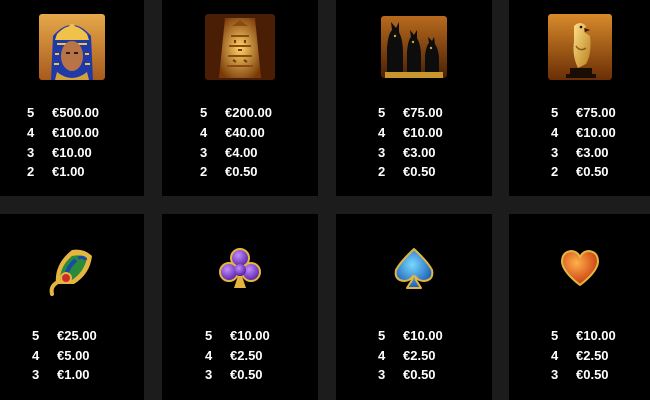  Describe the element at coordinates (240, 98) in the screenshot. I see `paytable-cell-tablet: 5 €200.00 4 €40.00 3 €4.00 2 €0.50` at that location.